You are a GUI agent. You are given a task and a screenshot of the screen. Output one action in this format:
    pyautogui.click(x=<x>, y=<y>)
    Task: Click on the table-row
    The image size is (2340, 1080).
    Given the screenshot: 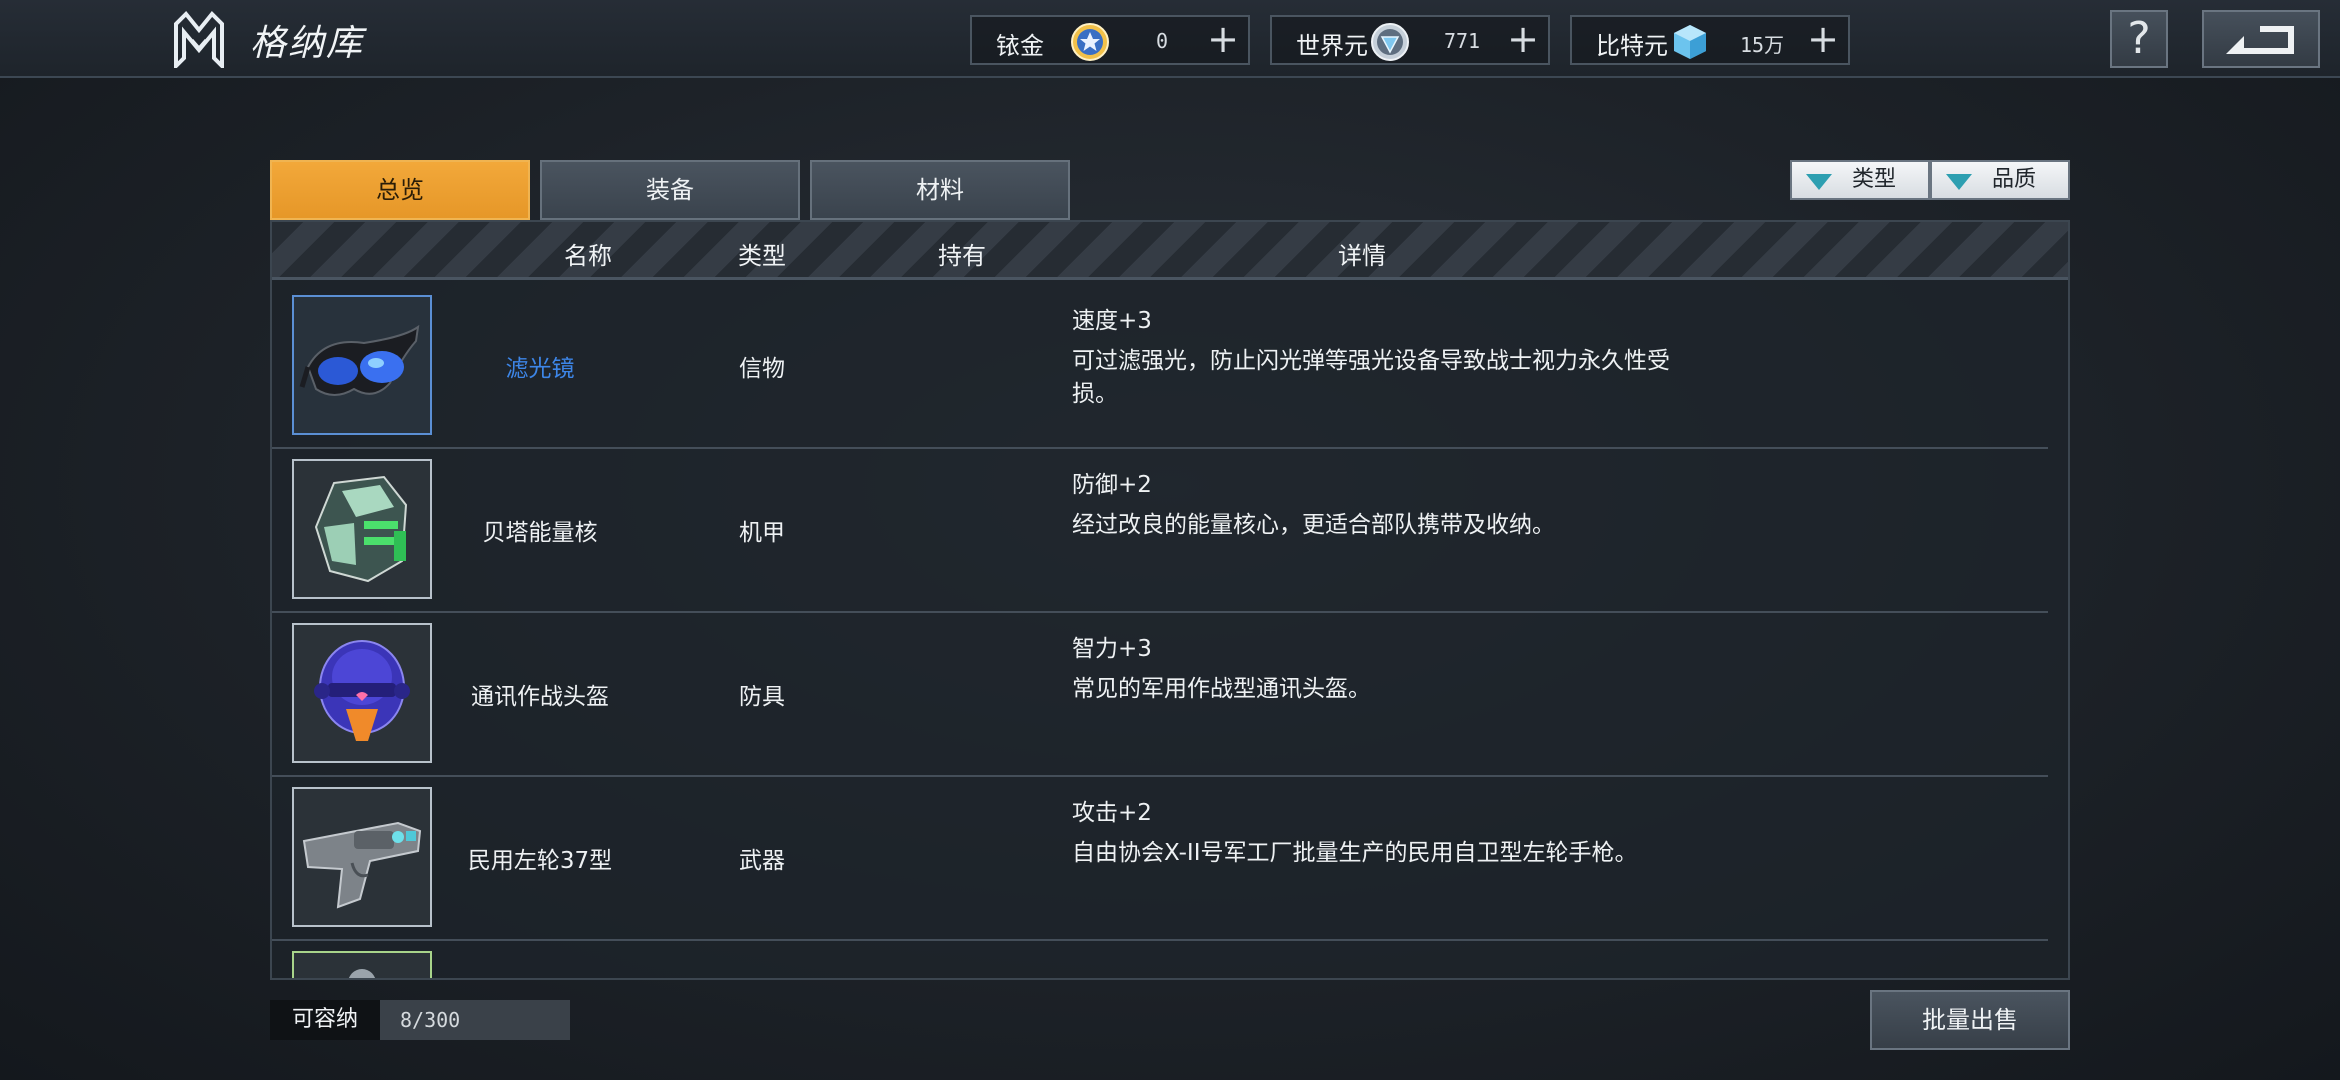 What is the action you would take?
    pyautogui.click(x=1160, y=959)
    